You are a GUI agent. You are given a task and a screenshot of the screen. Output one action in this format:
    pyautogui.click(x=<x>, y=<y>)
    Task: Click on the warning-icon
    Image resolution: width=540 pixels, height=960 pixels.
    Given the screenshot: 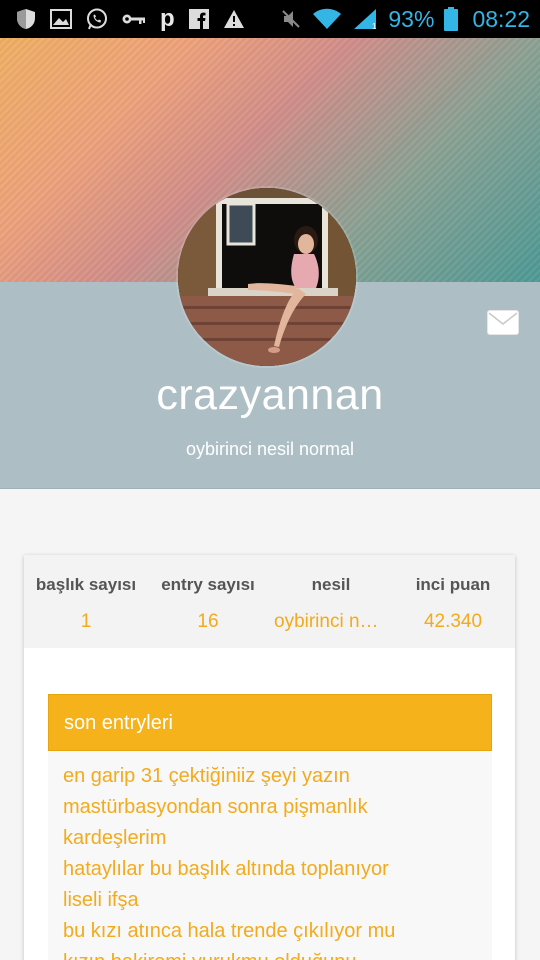 What is the action you would take?
    pyautogui.click(x=234, y=19)
    